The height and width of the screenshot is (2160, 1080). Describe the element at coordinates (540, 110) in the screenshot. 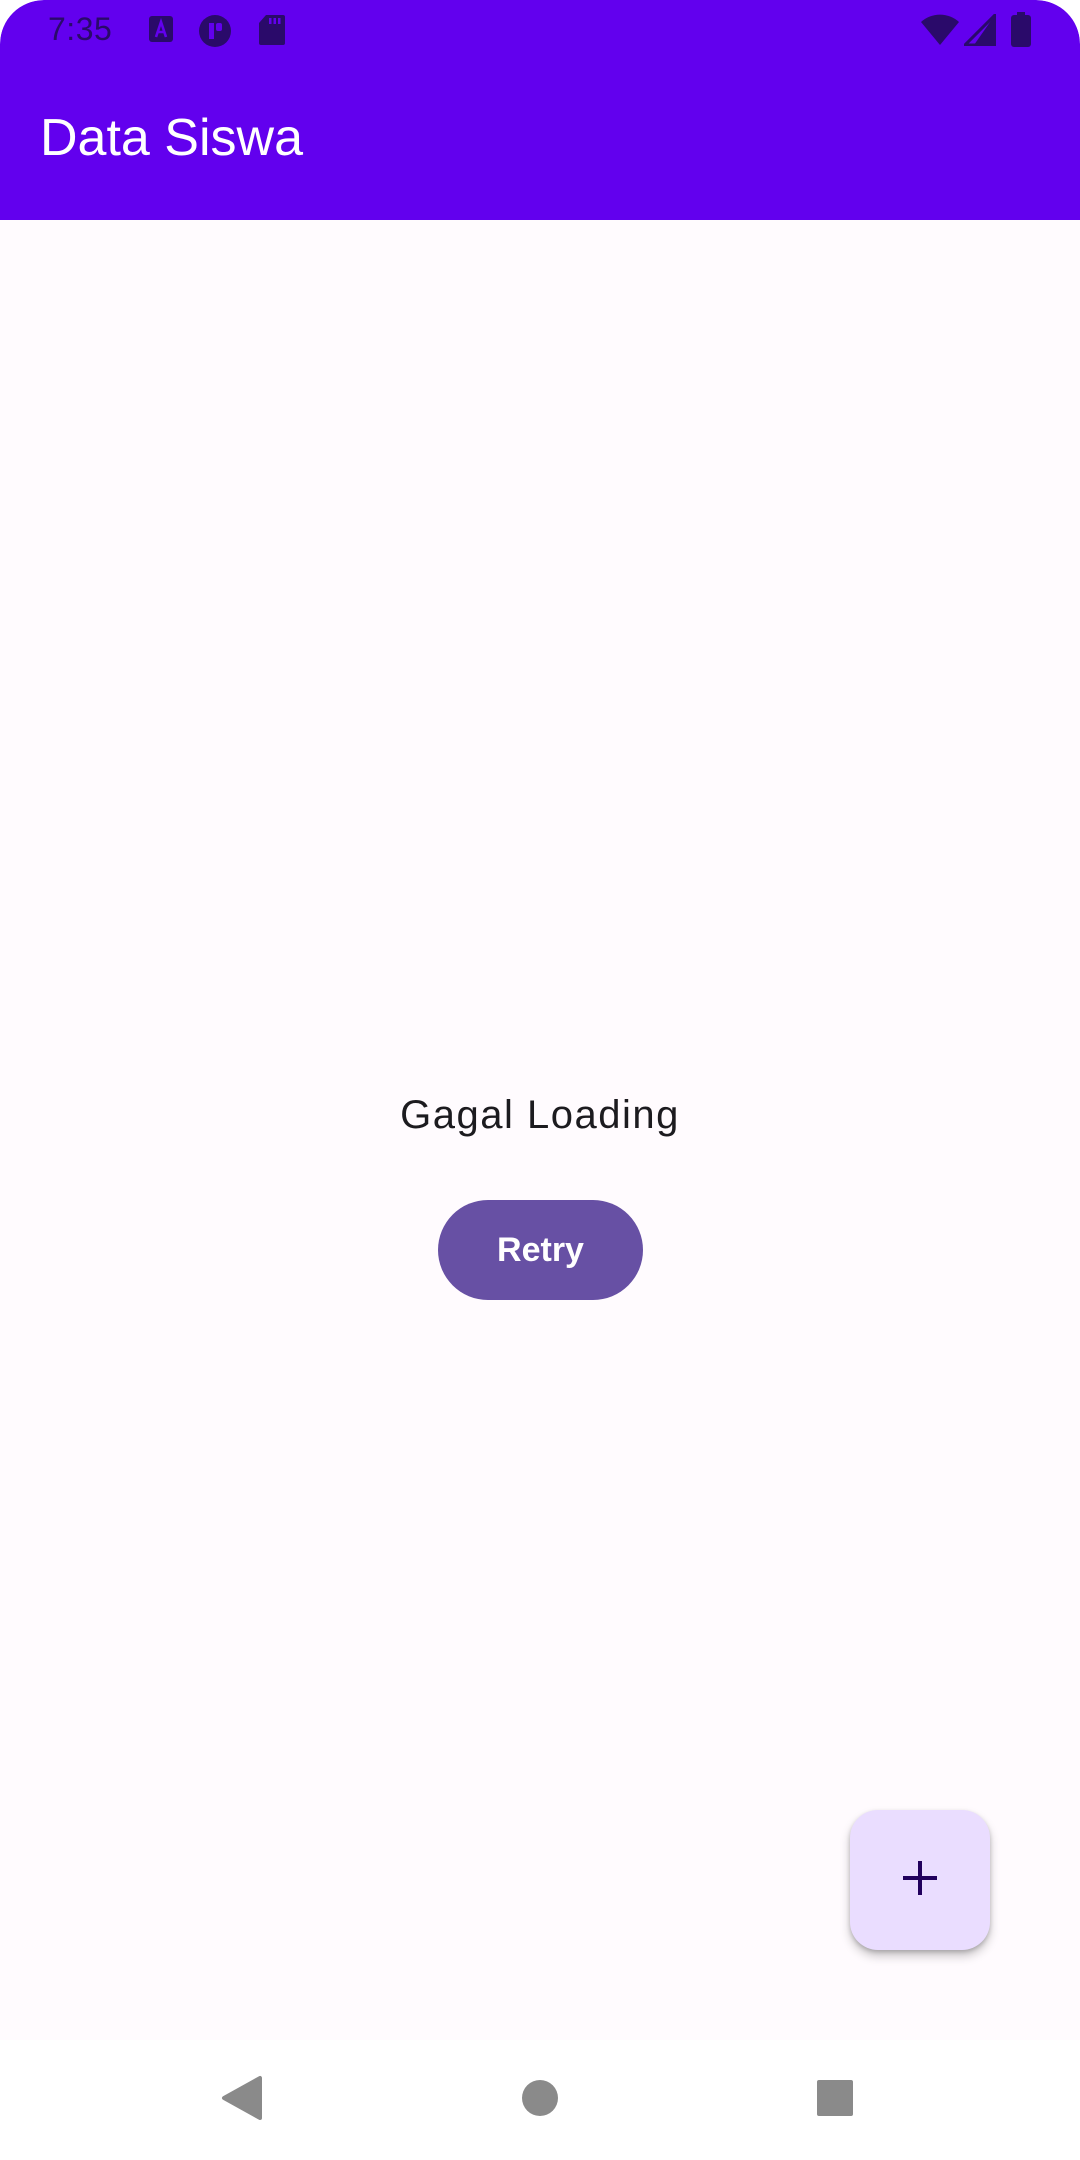

I see `top-app-bar: 7:35 Data Siswa` at that location.